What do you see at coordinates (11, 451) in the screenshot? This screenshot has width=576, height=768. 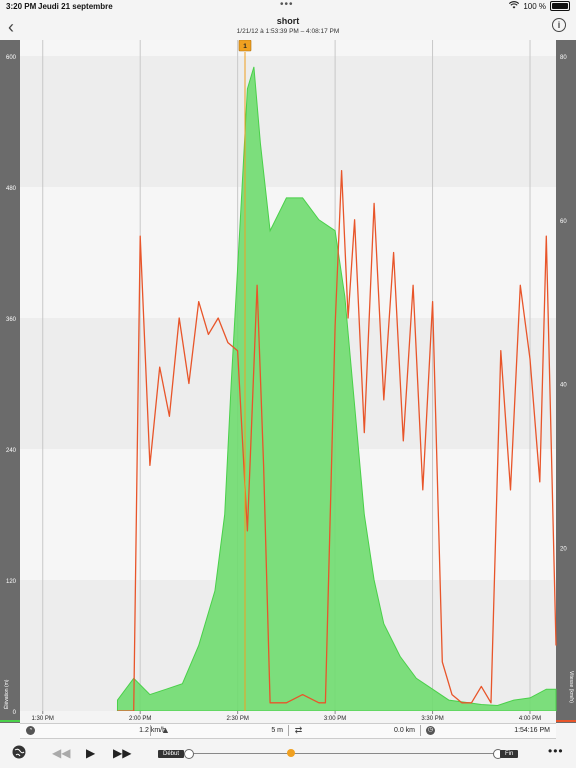 I see `left-axis-tick-label: 240` at bounding box center [11, 451].